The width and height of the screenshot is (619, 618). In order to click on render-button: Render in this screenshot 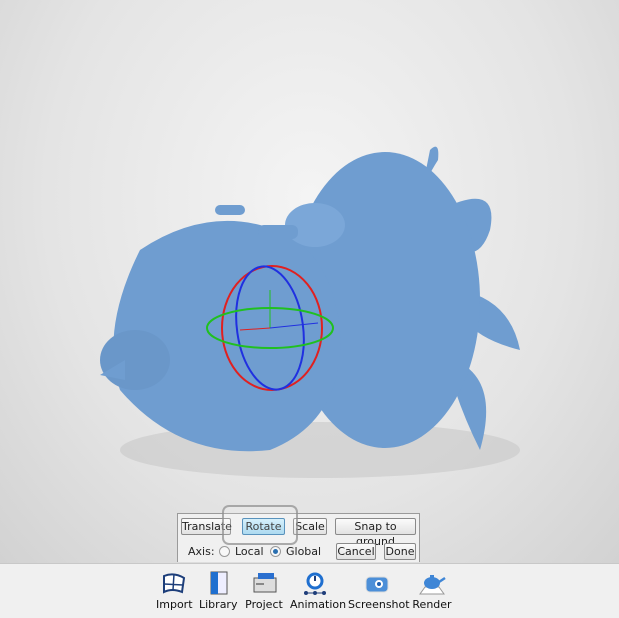, I will do `click(432, 590)`.